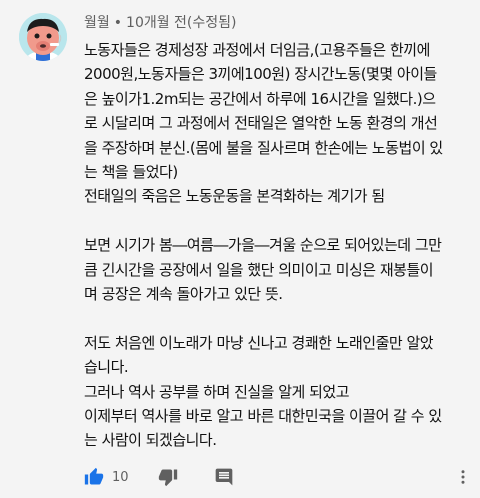  I want to click on reply-button, so click(224, 477).